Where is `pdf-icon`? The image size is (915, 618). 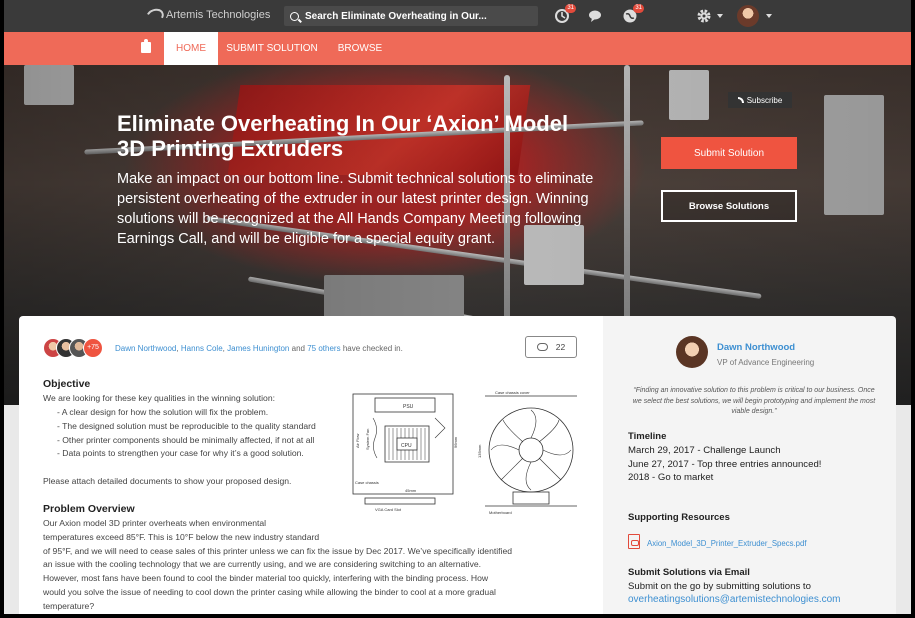 pdf-icon is located at coordinates (634, 541).